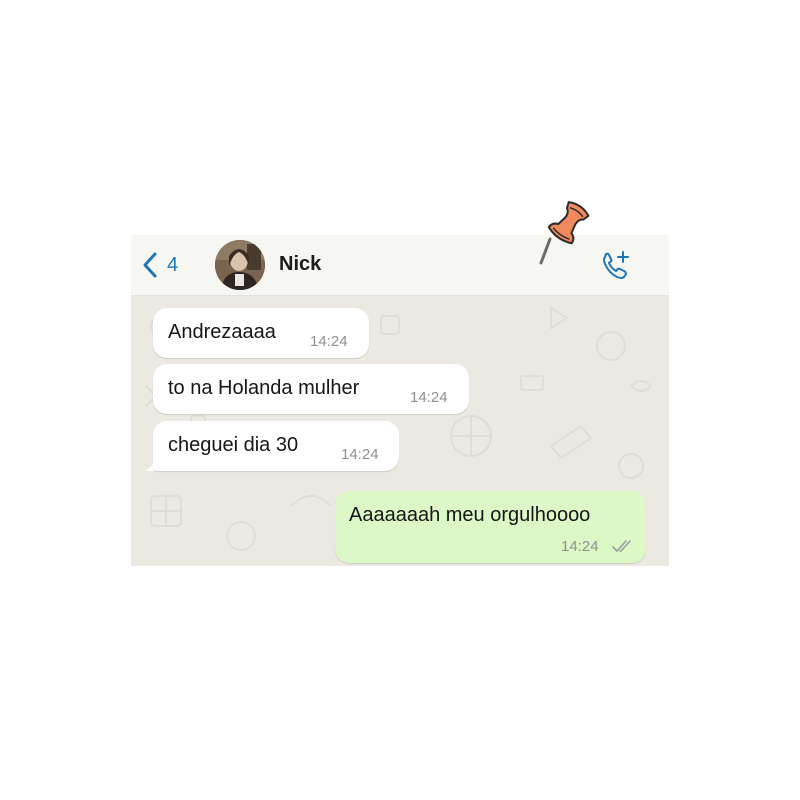 Image resolution: width=800 pixels, height=800 pixels. Describe the element at coordinates (150, 265) in the screenshot. I see `chevron-left-icon` at that location.